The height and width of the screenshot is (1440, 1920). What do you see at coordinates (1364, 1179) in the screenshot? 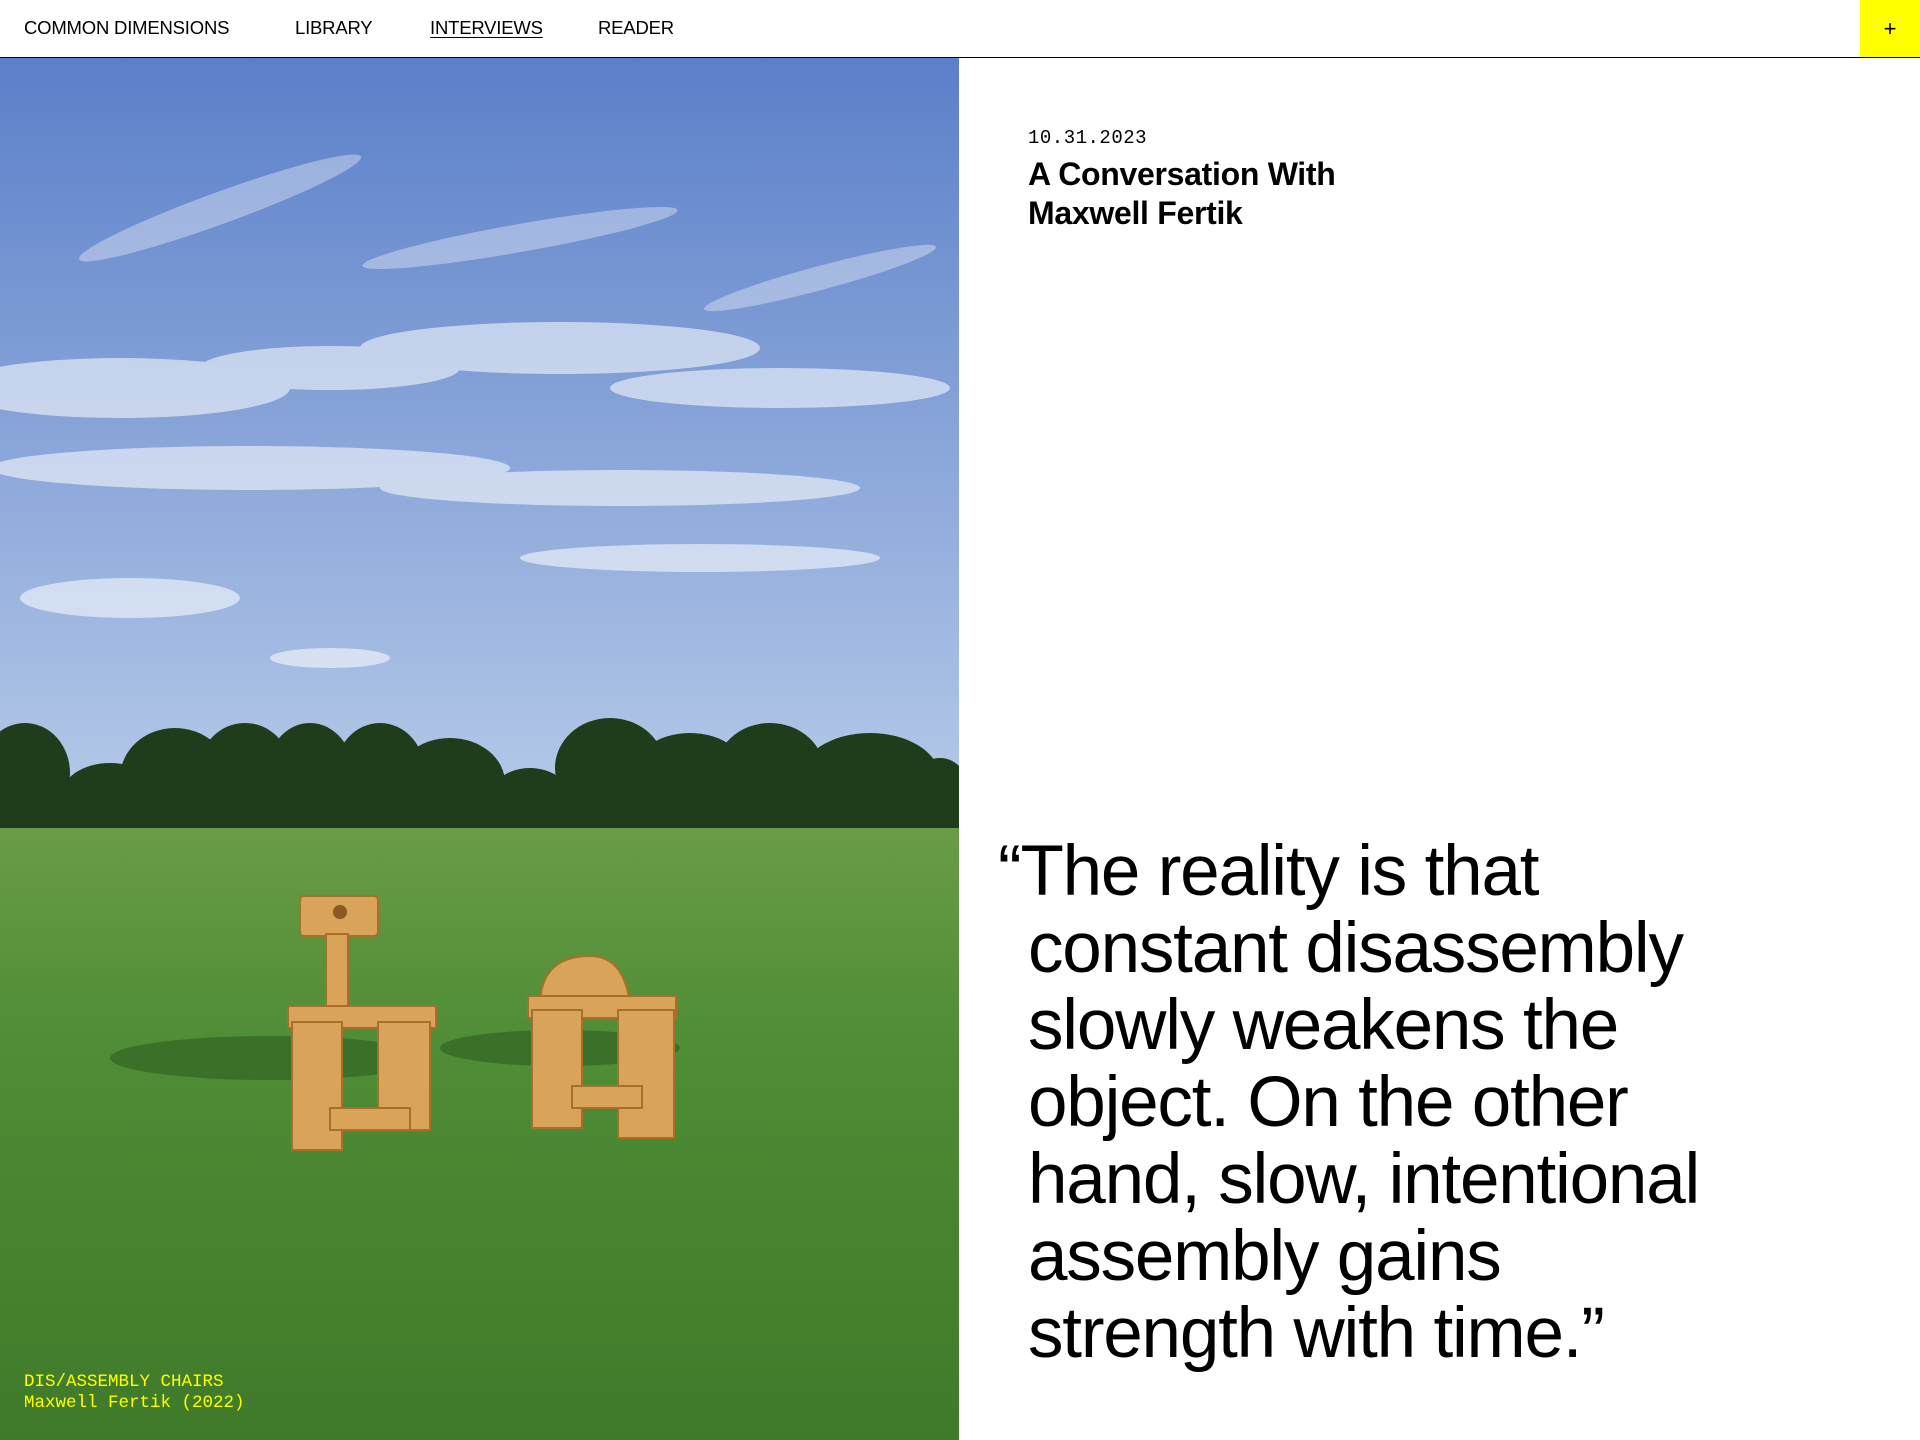
I see `quote-line: hand, slow, intentional` at bounding box center [1364, 1179].